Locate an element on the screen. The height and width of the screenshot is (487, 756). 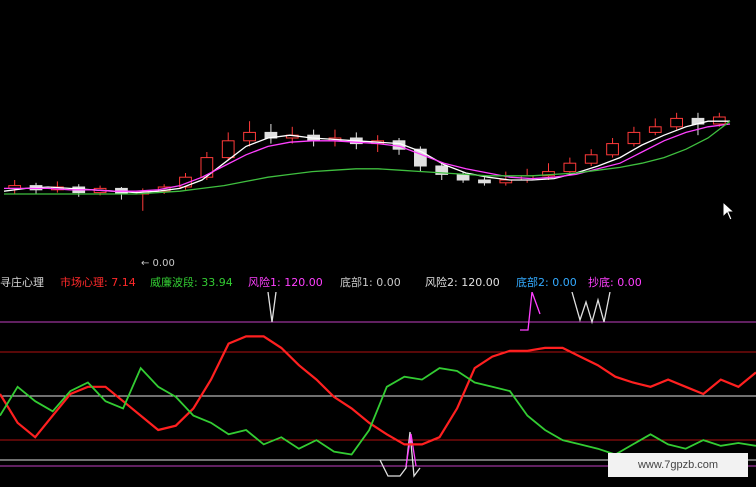
header-item-value: 7.14 is located at coordinates (123, 282).